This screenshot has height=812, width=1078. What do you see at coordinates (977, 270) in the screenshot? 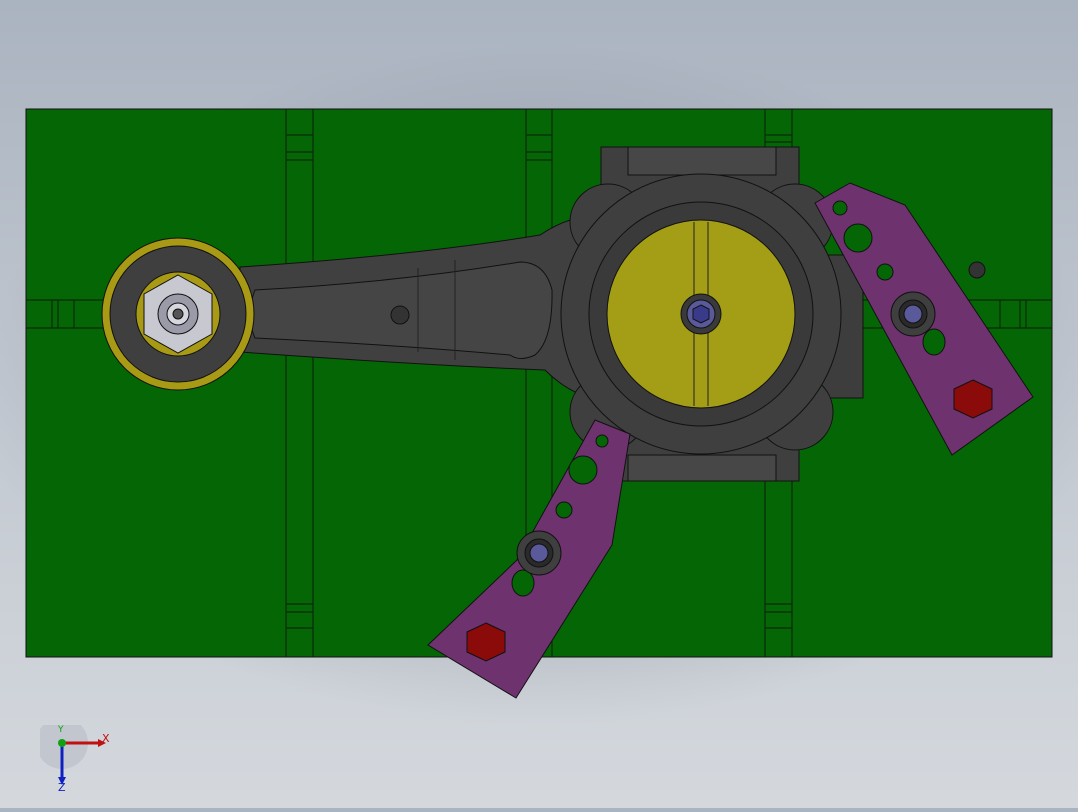
I see `plate-hole` at bounding box center [977, 270].